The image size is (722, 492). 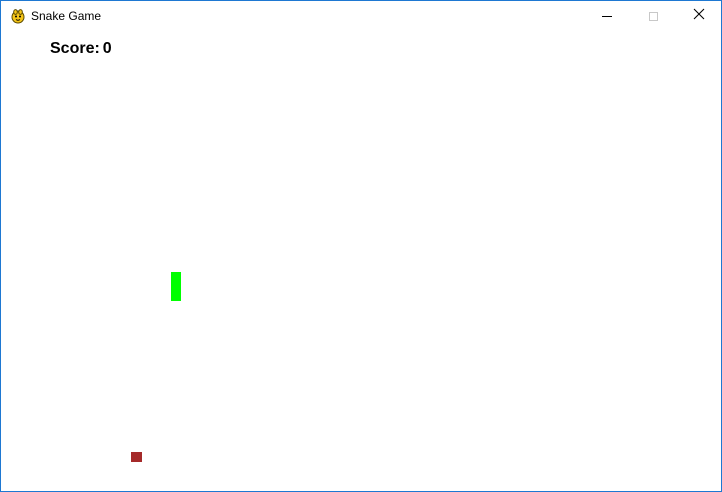 I want to click on minimize-icon, so click(x=607, y=16).